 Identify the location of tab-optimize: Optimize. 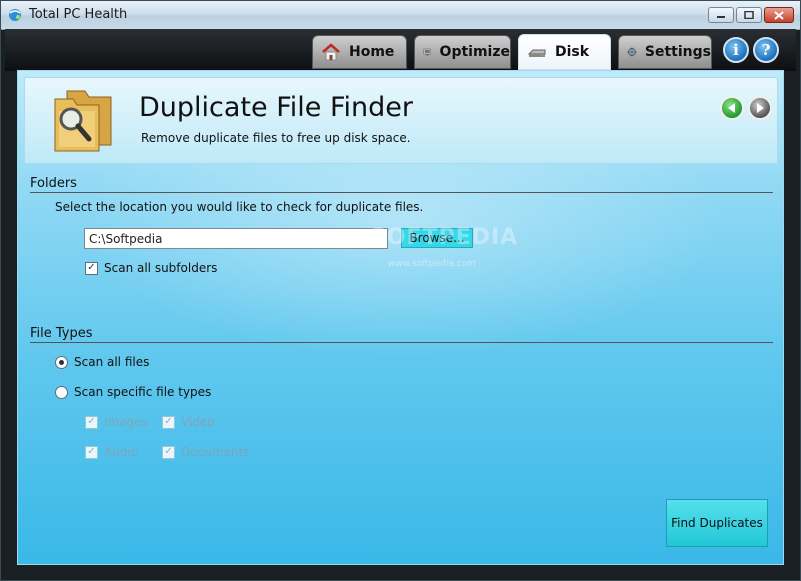
(462, 52).